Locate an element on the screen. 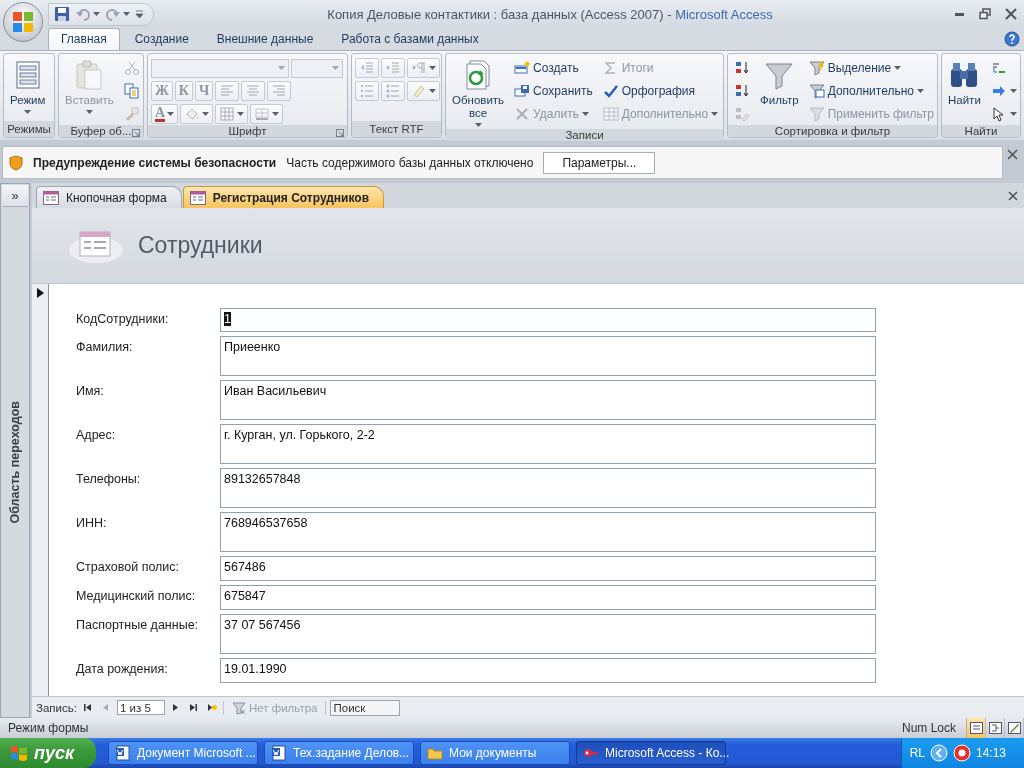 The width and height of the screenshot is (1024, 768). form-icon is located at coordinates (51, 197).